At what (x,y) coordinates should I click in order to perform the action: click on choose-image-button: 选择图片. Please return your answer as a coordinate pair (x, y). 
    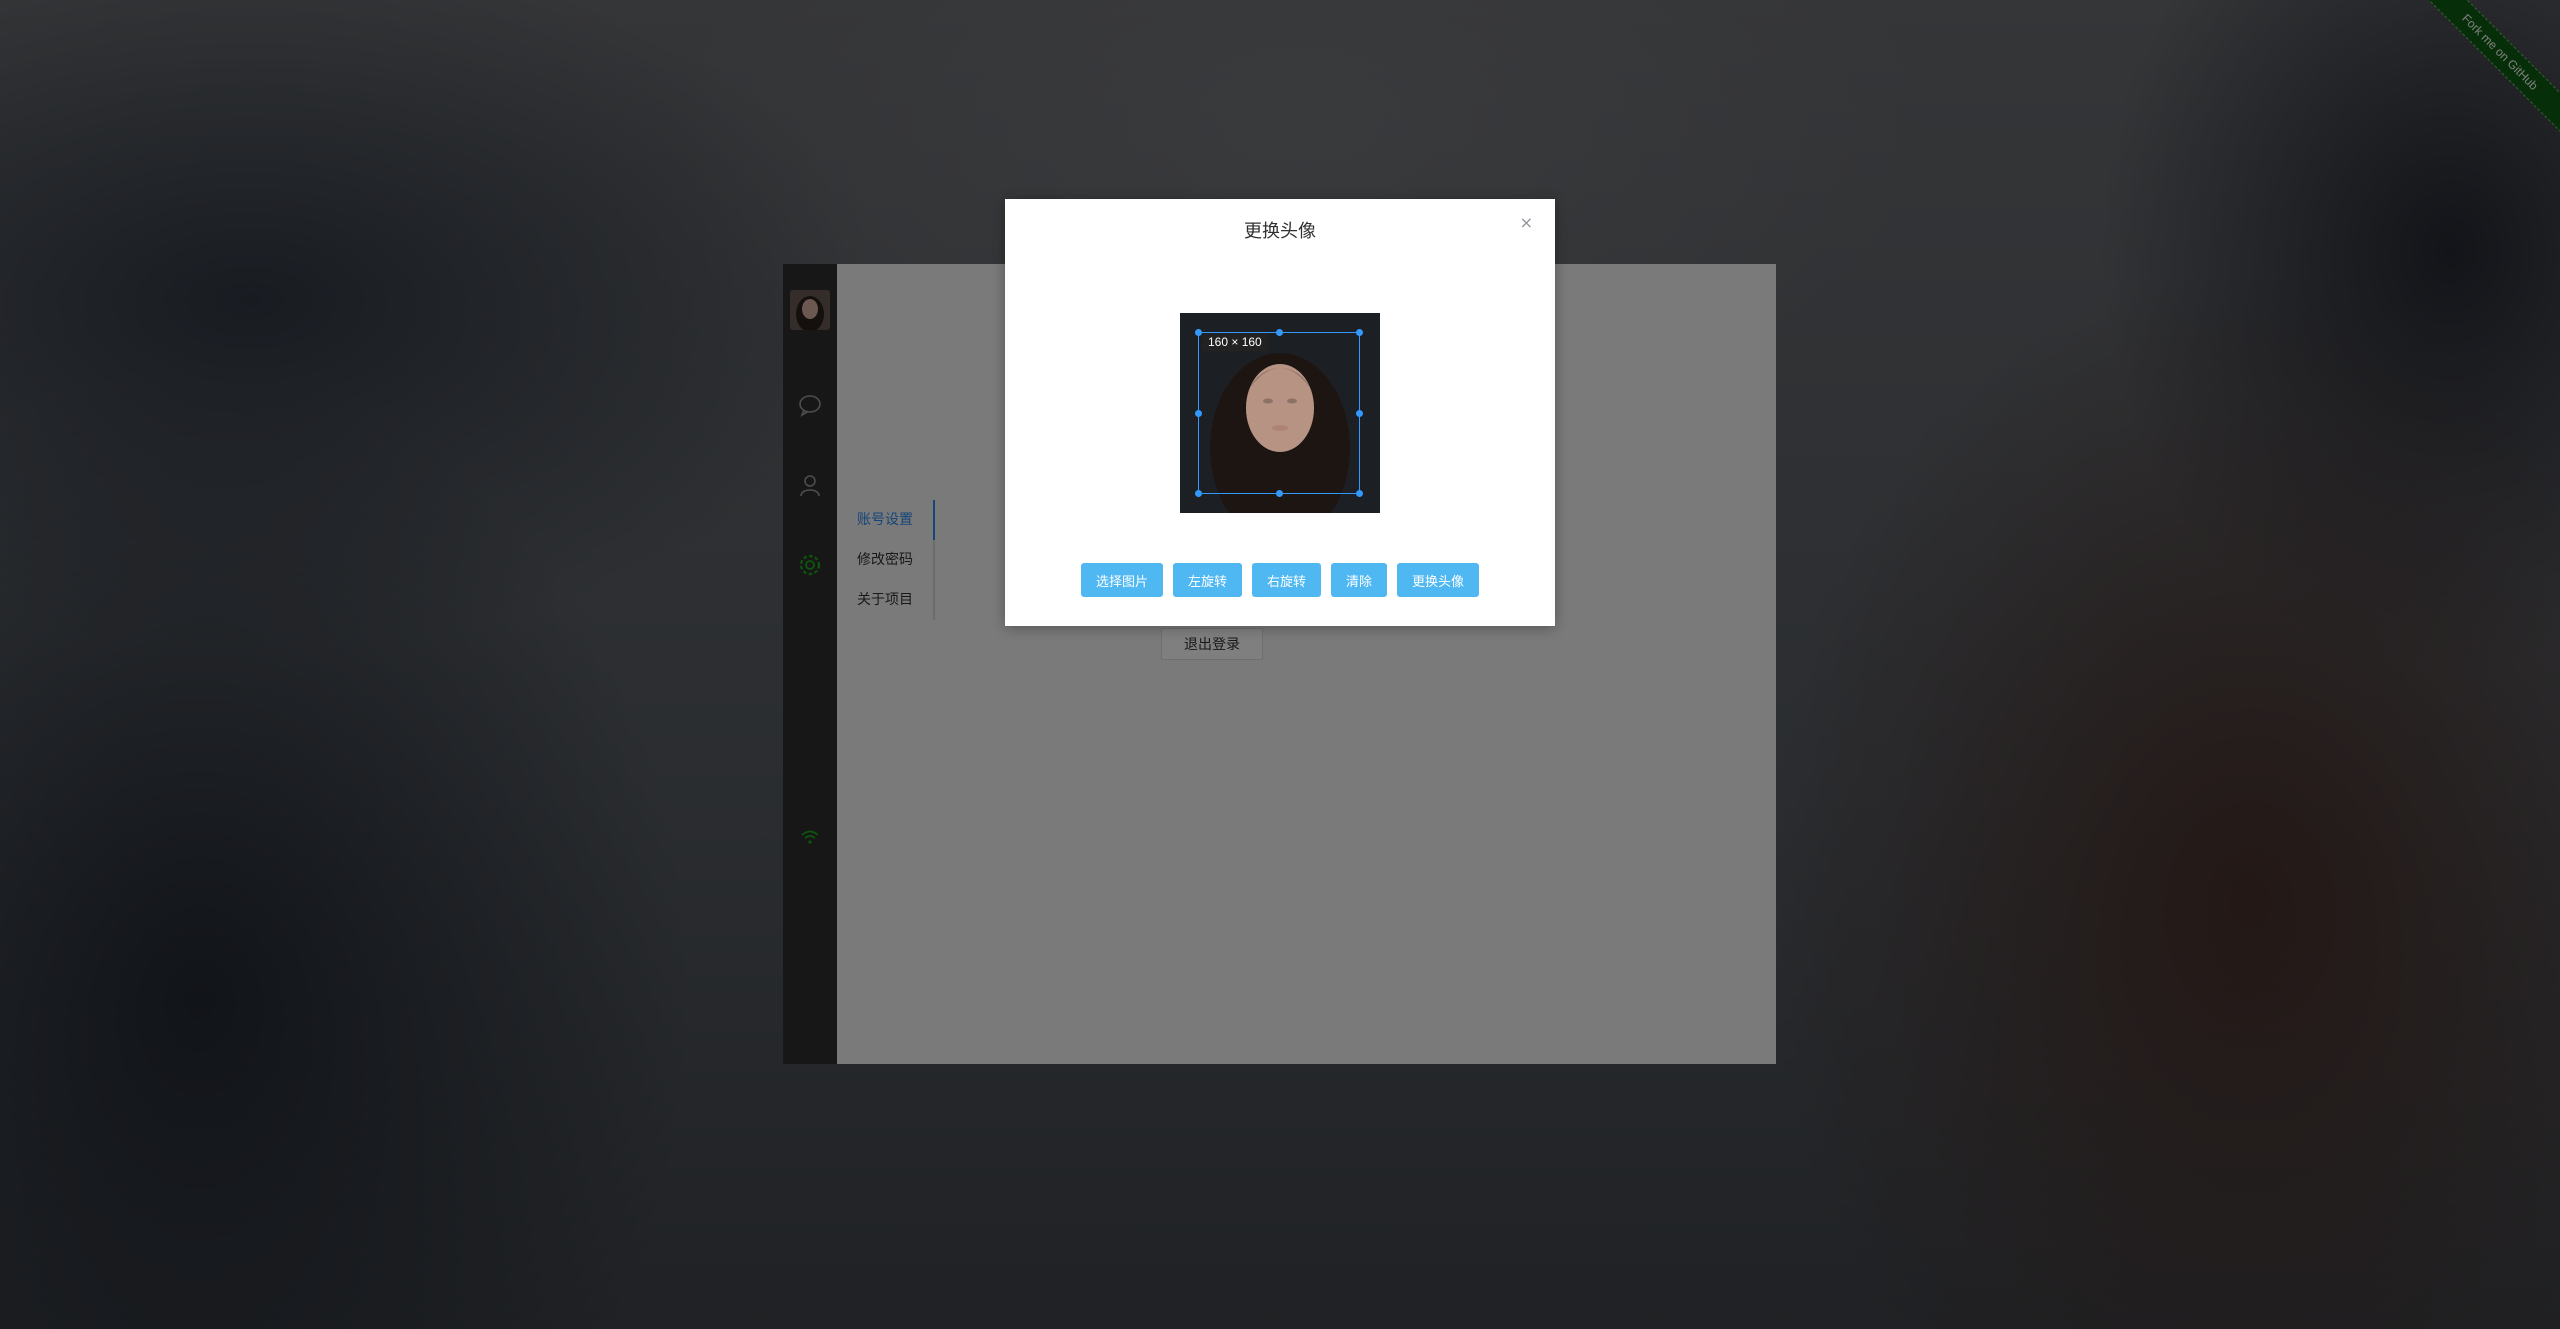
    Looking at the image, I should click on (1121, 580).